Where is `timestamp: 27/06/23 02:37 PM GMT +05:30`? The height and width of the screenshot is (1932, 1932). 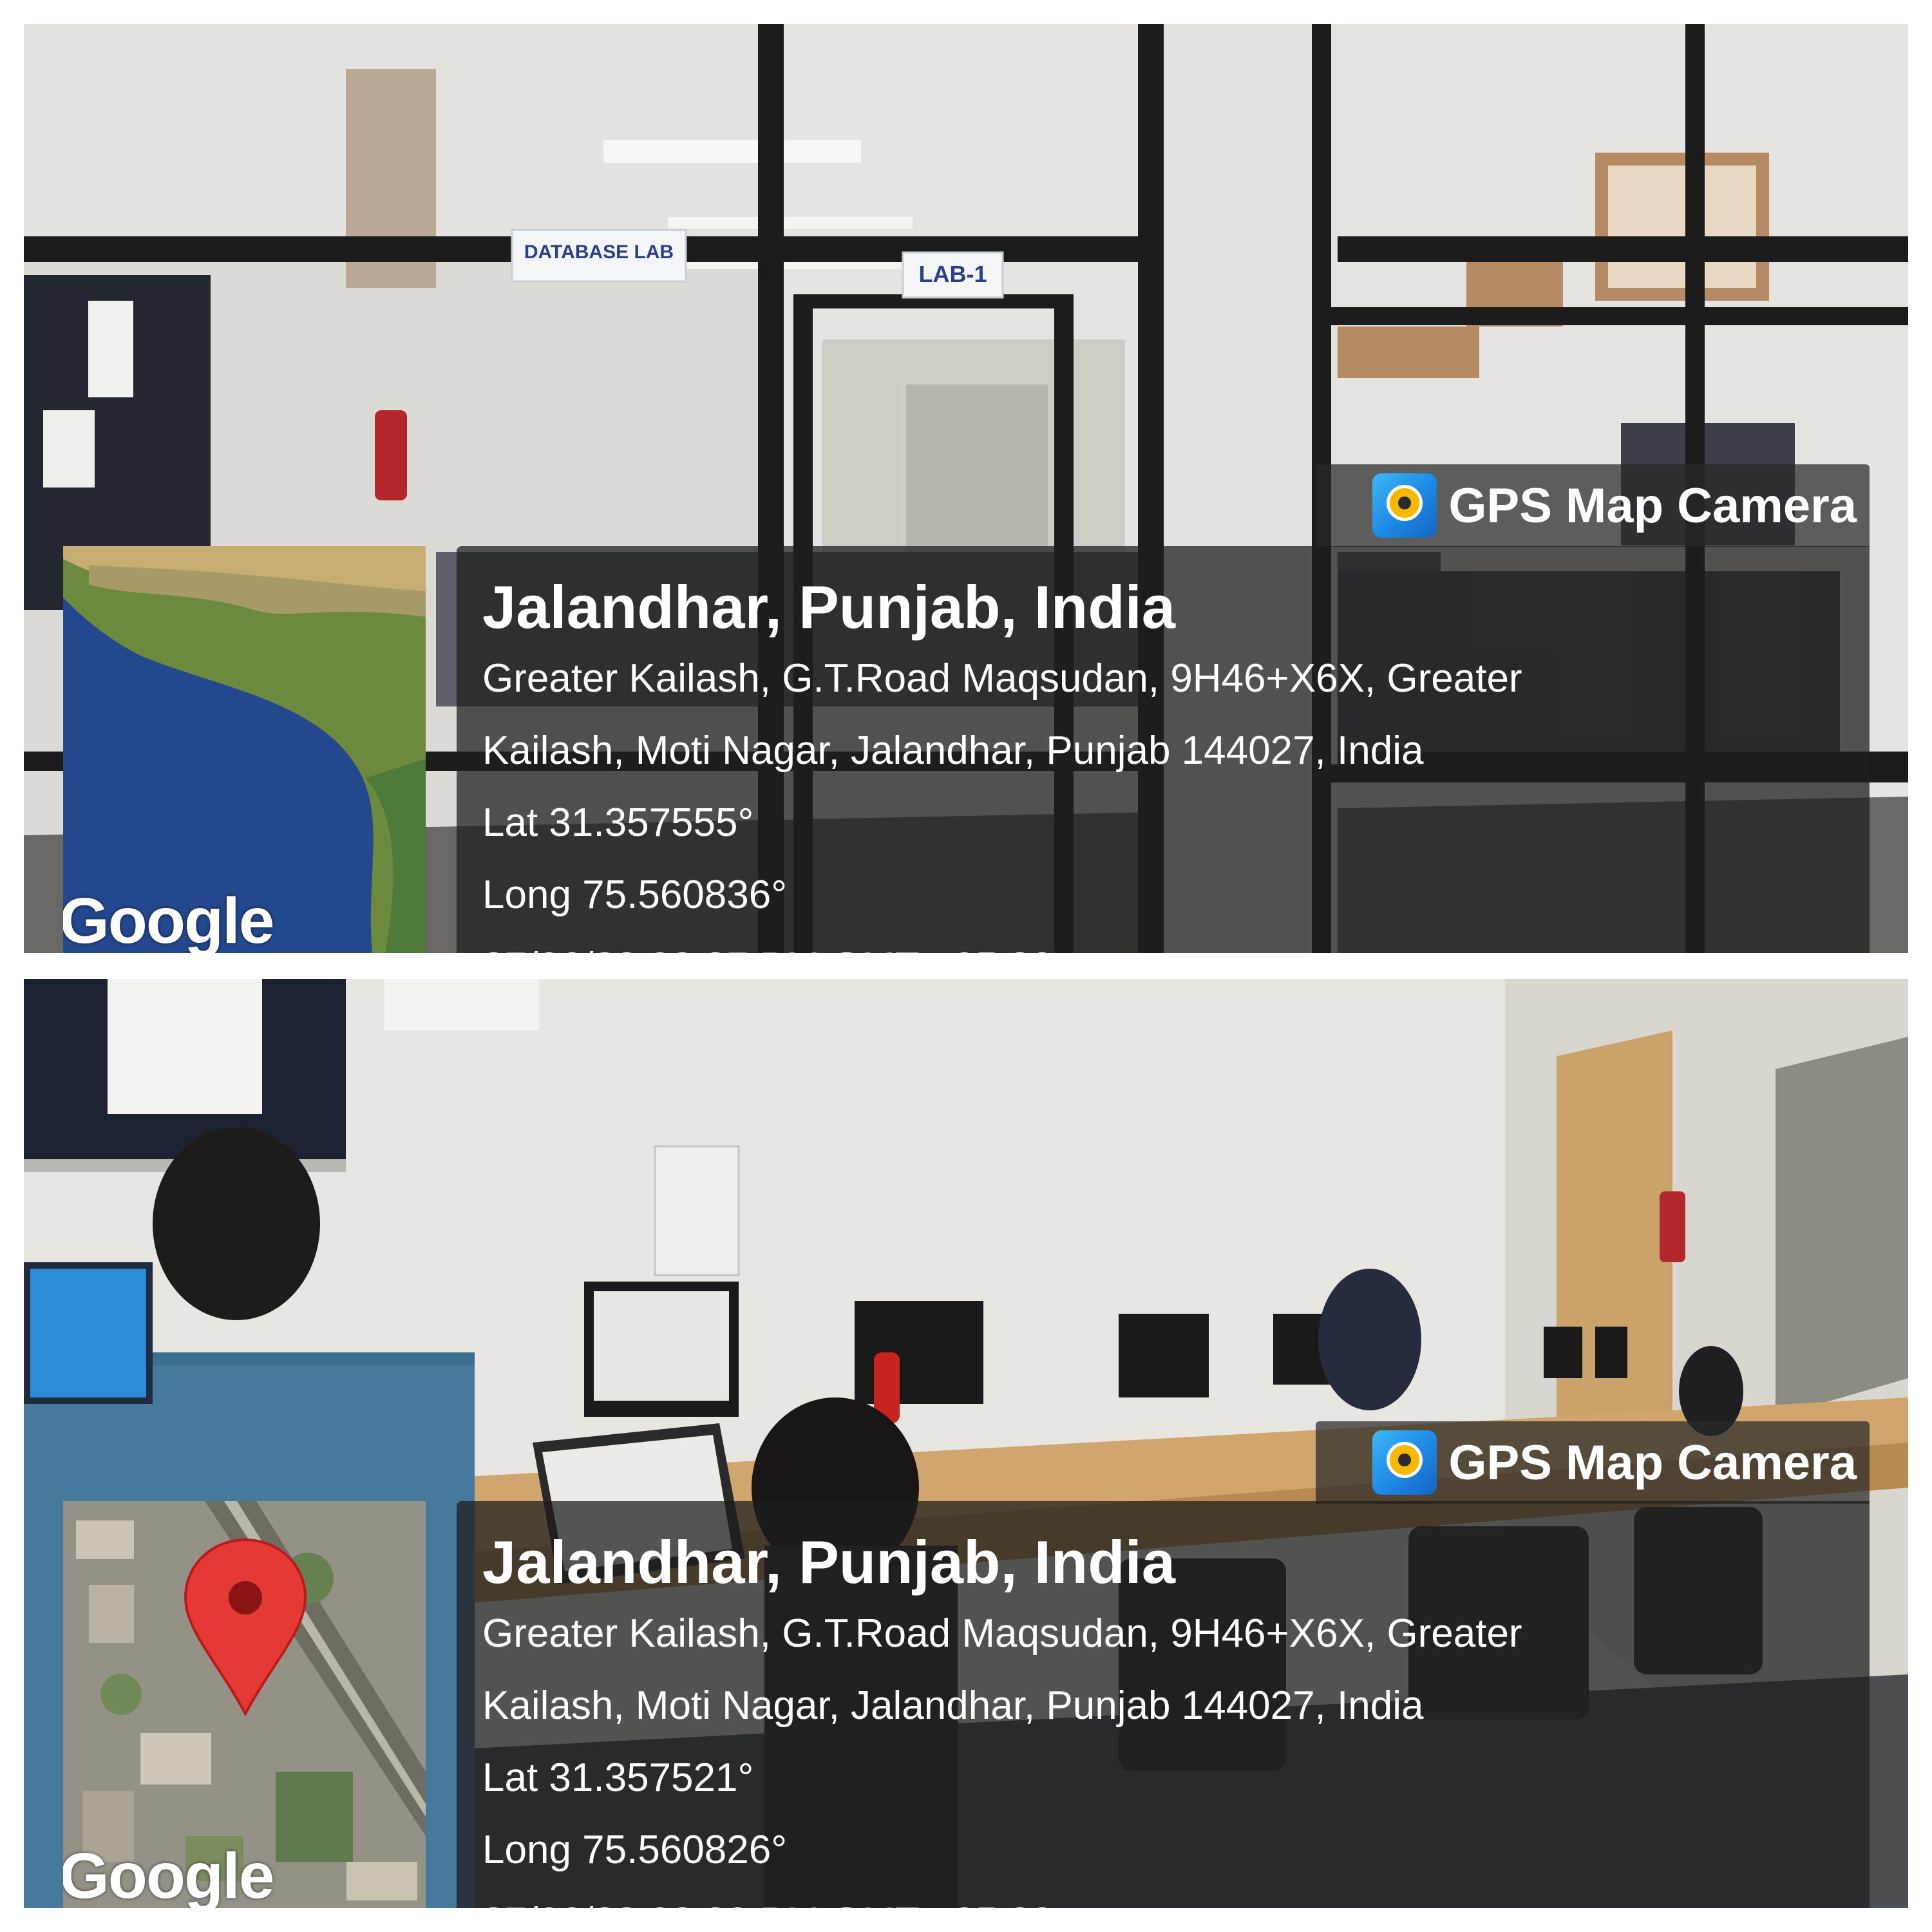 timestamp: 27/06/23 02:37 PM GMT +05:30 is located at coordinates (1176, 942).